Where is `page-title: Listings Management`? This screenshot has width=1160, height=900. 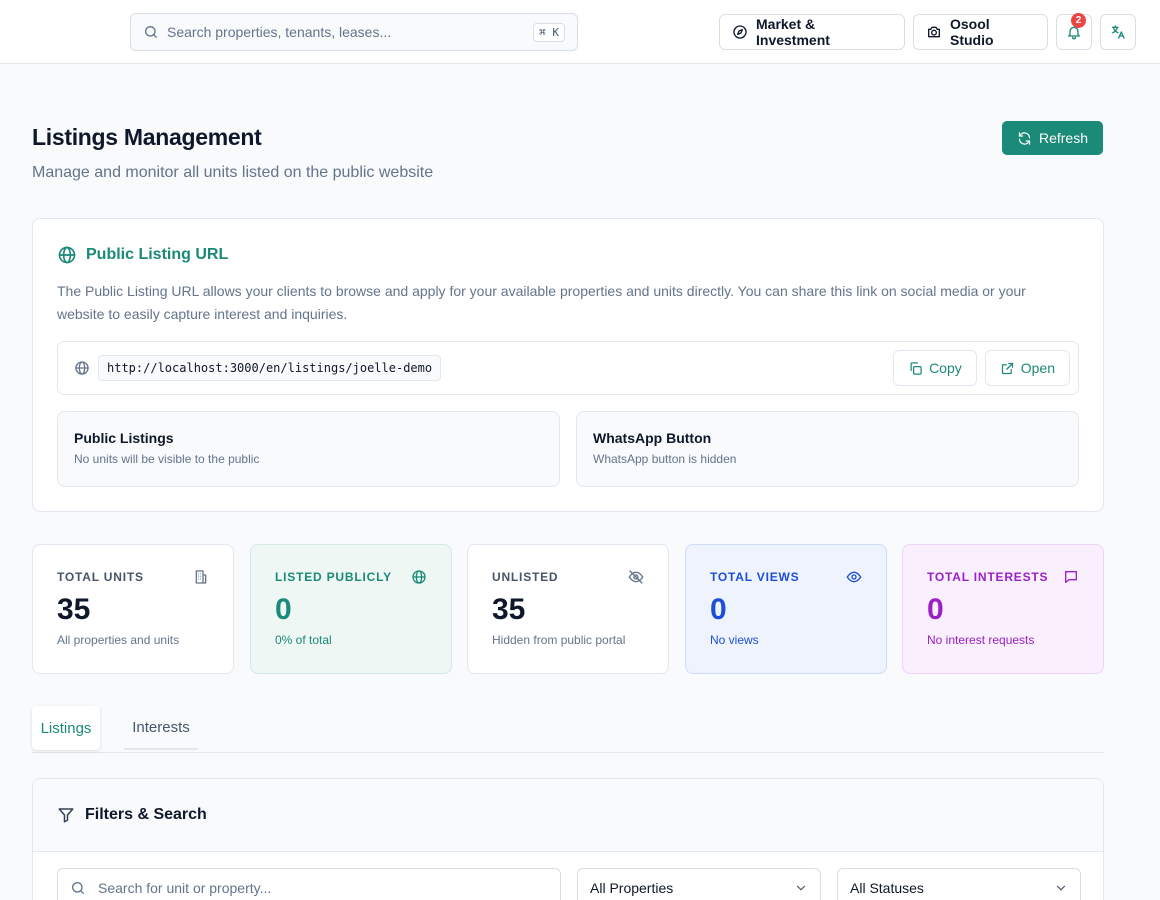
page-title: Listings Management is located at coordinates (147, 137).